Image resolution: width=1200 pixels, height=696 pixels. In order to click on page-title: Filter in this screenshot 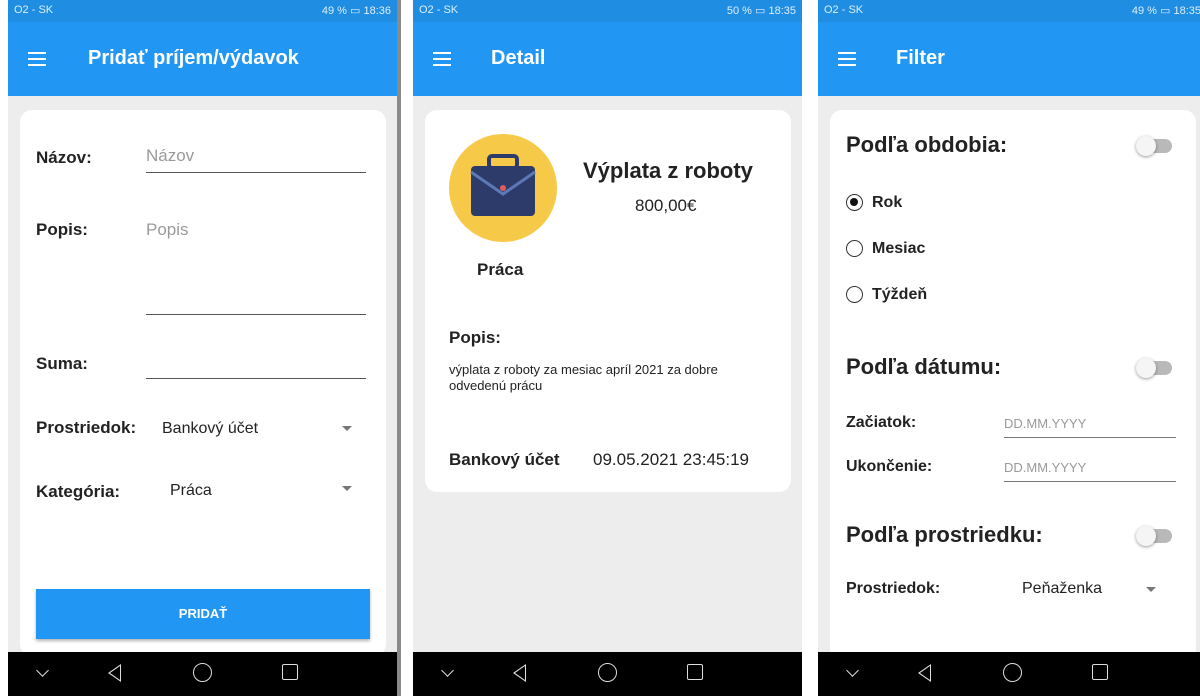, I will do `click(920, 58)`.